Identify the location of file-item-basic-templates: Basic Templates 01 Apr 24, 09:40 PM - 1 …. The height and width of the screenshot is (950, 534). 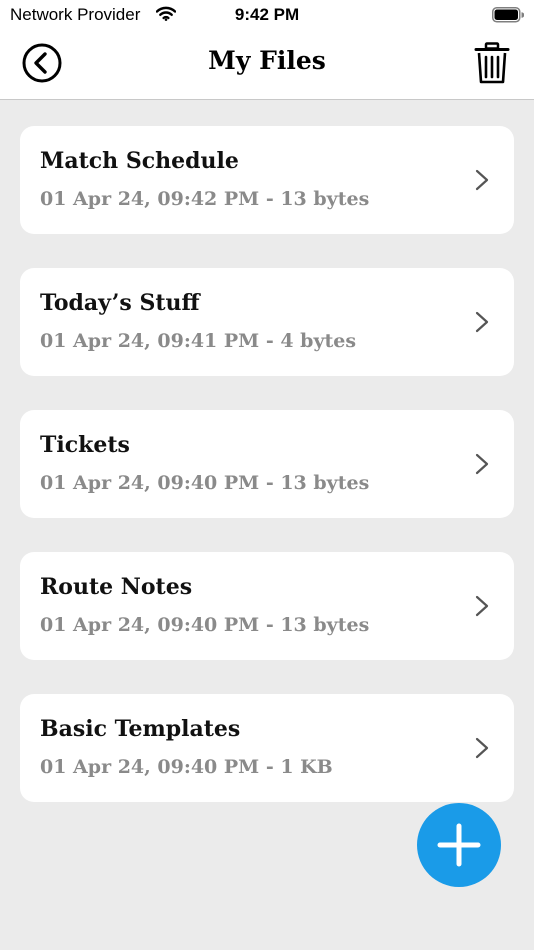
(267, 748).